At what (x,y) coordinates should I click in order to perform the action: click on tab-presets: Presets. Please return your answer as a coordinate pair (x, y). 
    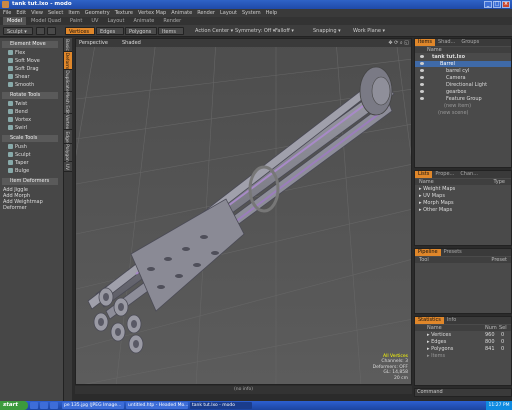
    Looking at the image, I should click on (453, 252).